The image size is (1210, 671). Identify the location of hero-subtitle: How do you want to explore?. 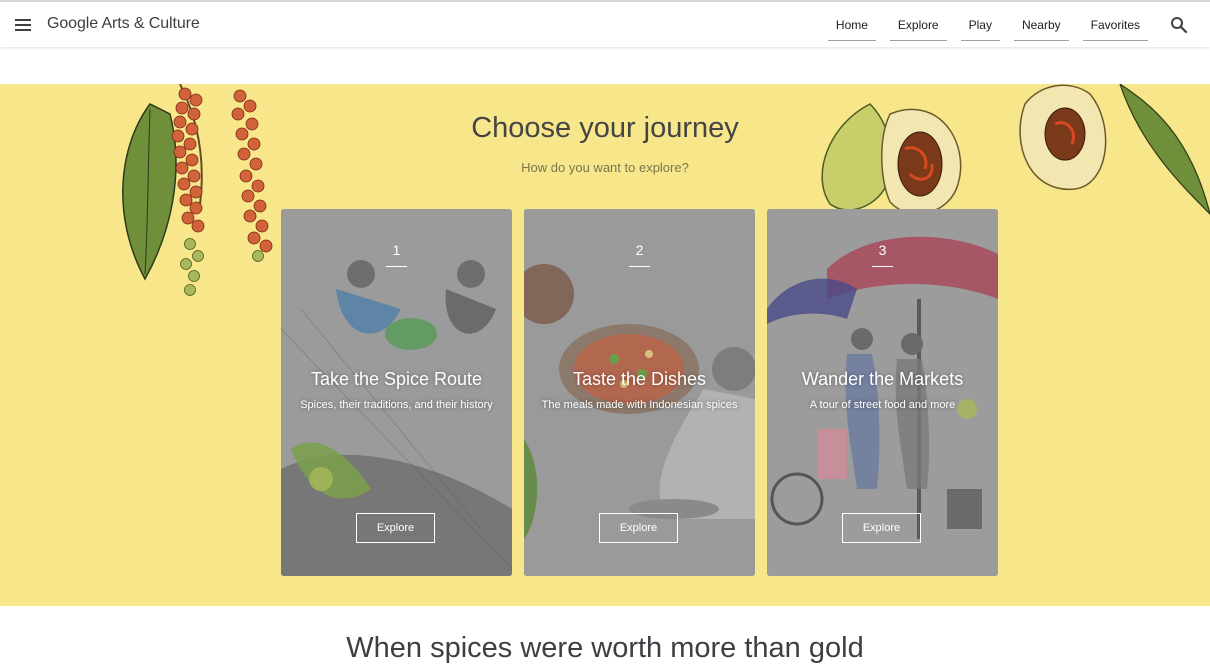
(605, 167).